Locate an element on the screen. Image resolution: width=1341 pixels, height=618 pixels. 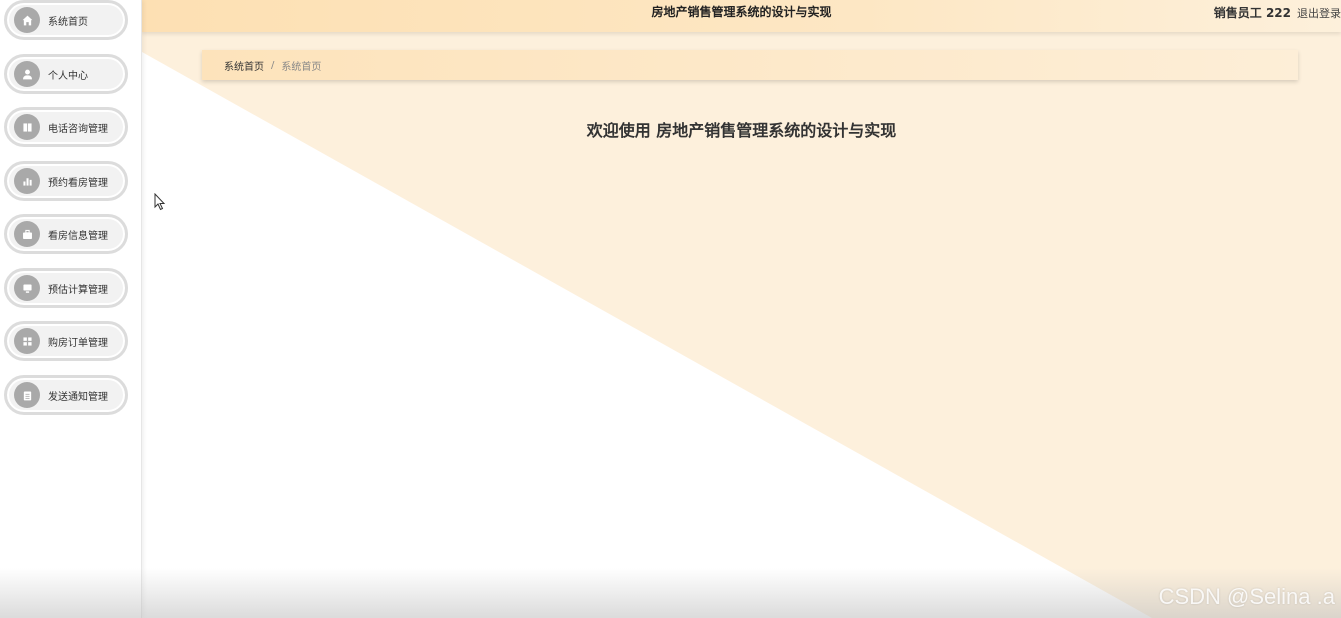
system-title: 房地产销售管理系统的设计与实现 is located at coordinates (741, 12).